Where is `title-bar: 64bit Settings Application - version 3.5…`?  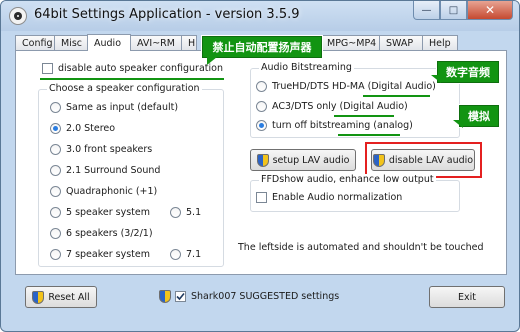 title-bar: 64bit Settings Application - version 3.5… is located at coordinates (260, 16).